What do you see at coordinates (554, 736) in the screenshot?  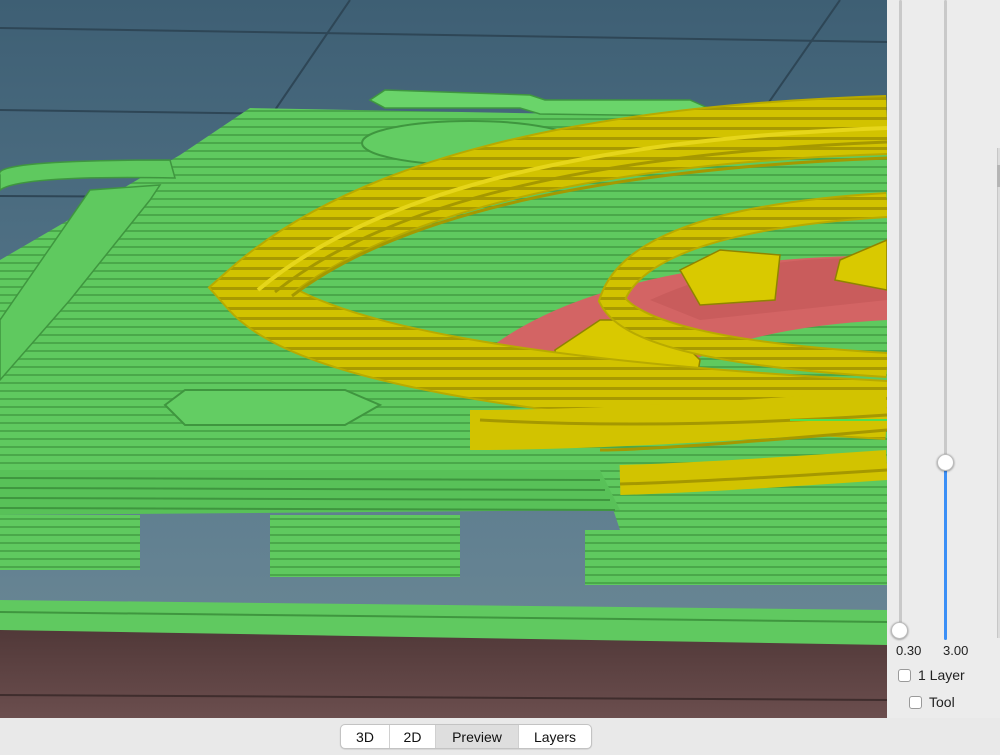 I see `tab-layers: Layers` at bounding box center [554, 736].